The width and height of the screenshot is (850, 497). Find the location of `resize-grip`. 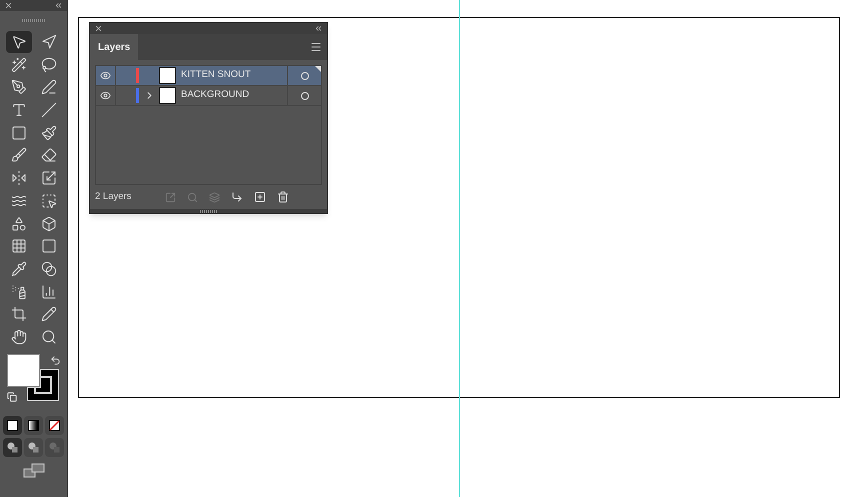

resize-grip is located at coordinates (209, 211).